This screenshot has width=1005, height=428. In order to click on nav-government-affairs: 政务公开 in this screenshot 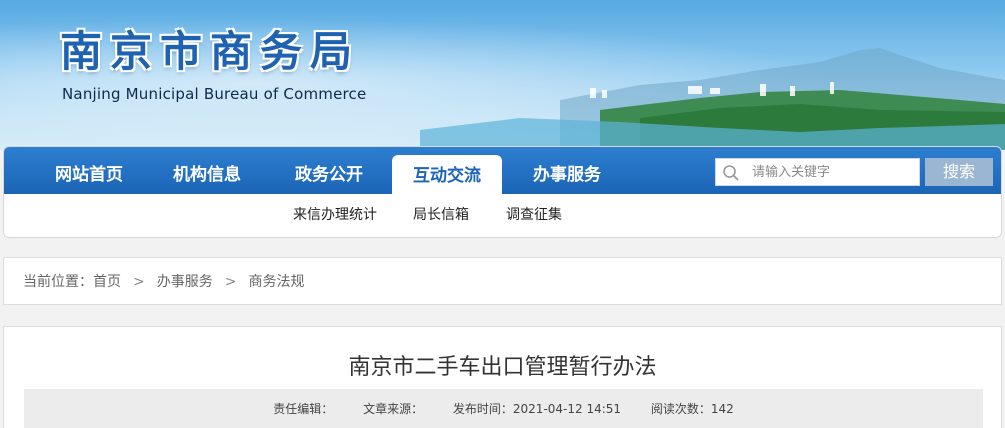, I will do `click(329, 170)`.